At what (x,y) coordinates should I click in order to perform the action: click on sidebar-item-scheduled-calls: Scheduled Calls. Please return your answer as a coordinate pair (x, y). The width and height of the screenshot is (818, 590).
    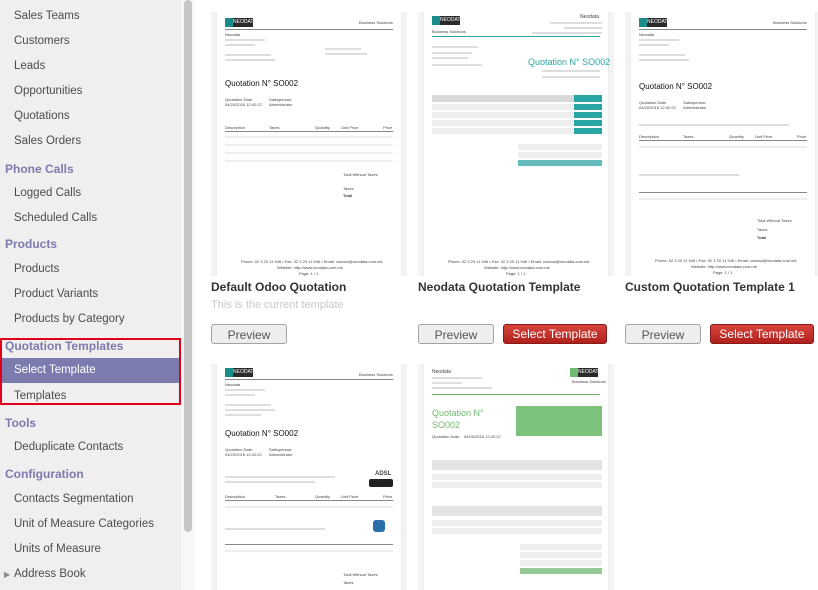
    Looking at the image, I should click on (90, 218).